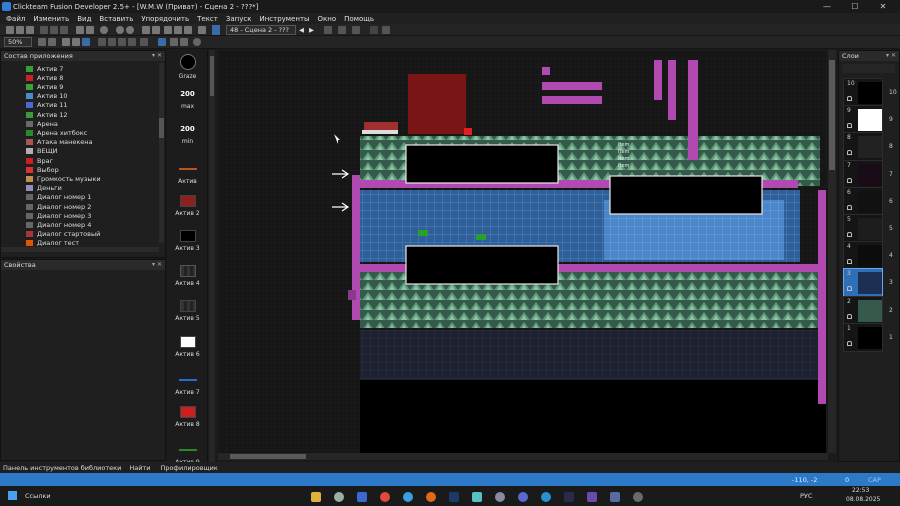 Image resolution: width=900 pixels, height=506 pixels. Describe the element at coordinates (891, 56) in the screenshot. I see `layers-pin-buttons: ▾ ✕` at that location.